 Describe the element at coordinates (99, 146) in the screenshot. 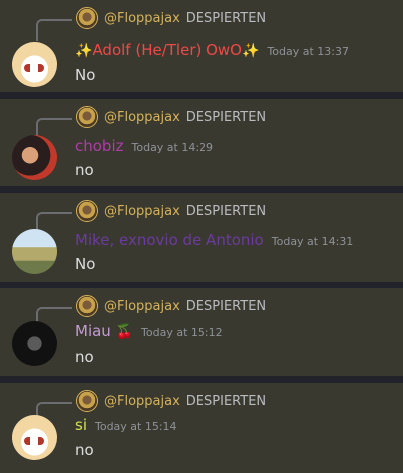

I see `author-name: chobiz` at that location.